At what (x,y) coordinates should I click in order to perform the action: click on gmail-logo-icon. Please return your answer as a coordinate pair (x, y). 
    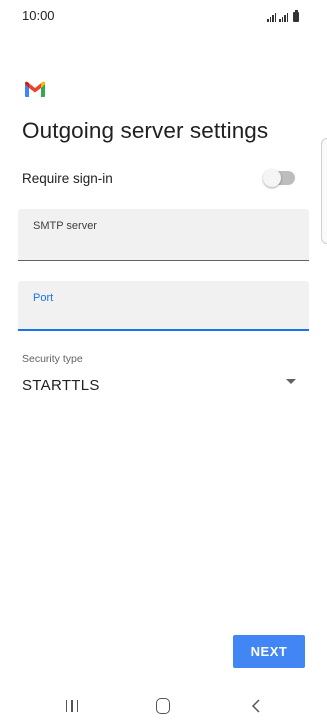
    Looking at the image, I should click on (35, 89).